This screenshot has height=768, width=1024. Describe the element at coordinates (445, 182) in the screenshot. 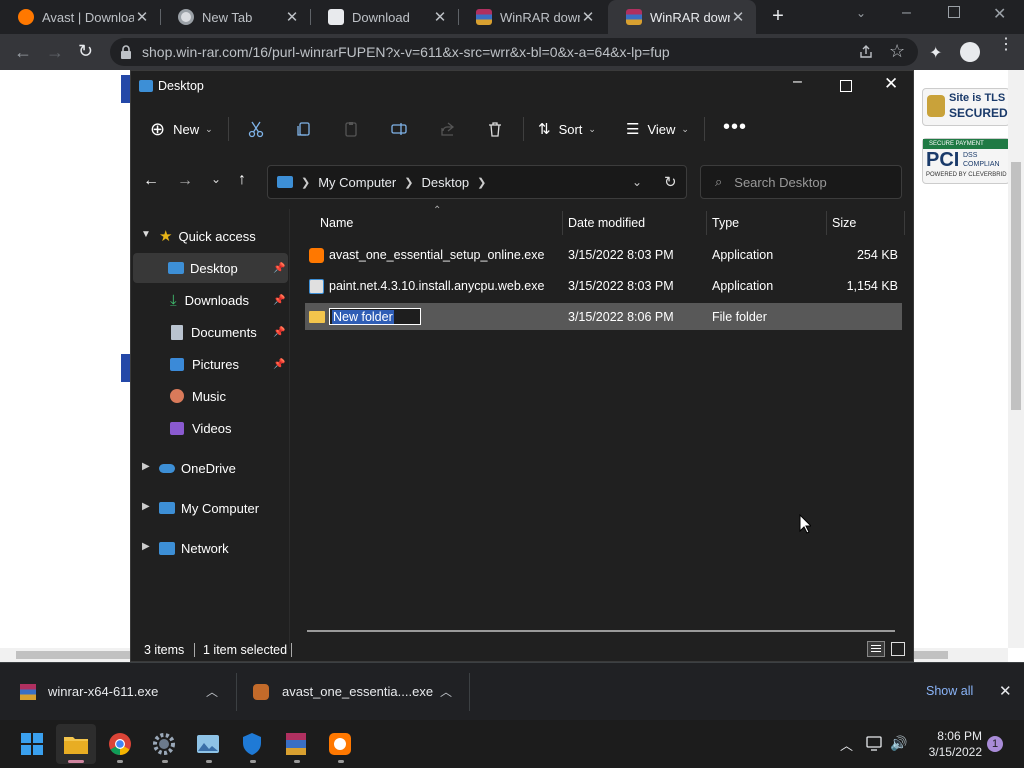

I see `breadcrumb-desktop: Desktop` at that location.